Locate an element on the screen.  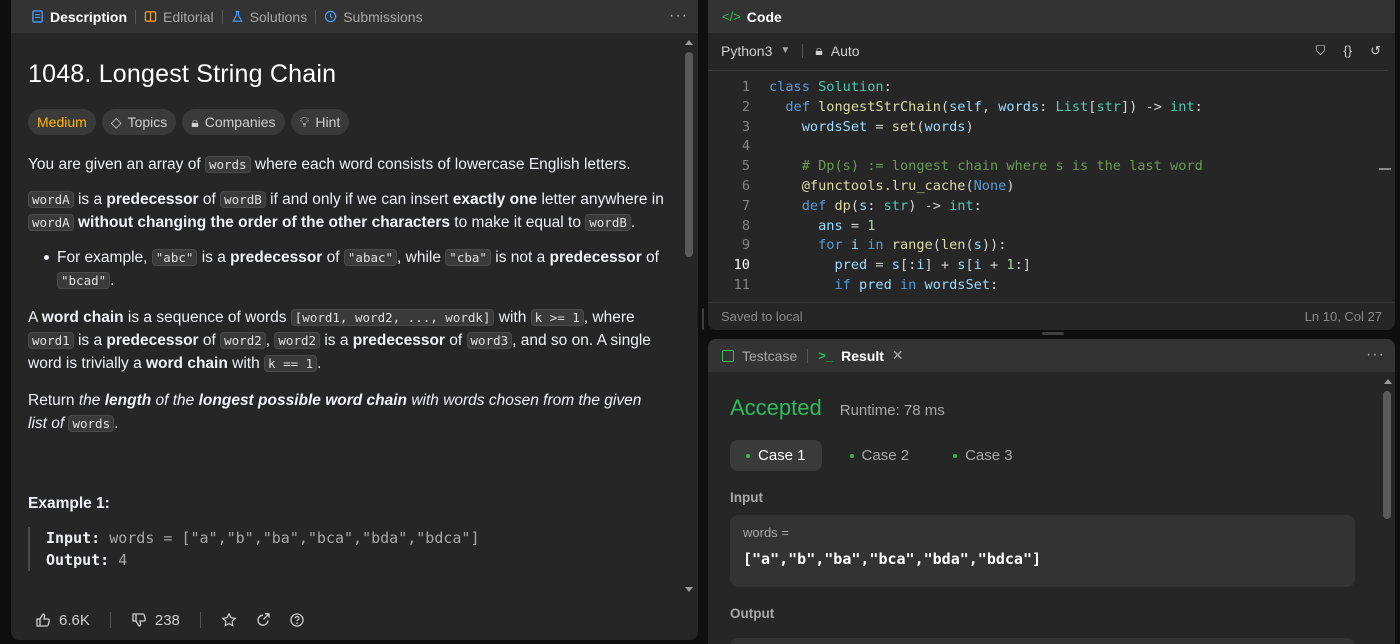
tab-solutions: Solutions is located at coordinates (269, 16).